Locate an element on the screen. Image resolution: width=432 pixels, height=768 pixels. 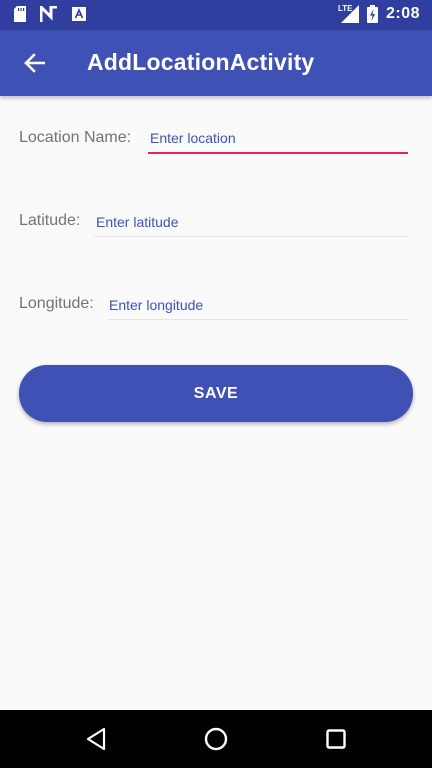
a-notification-icon is located at coordinates (79, 14).